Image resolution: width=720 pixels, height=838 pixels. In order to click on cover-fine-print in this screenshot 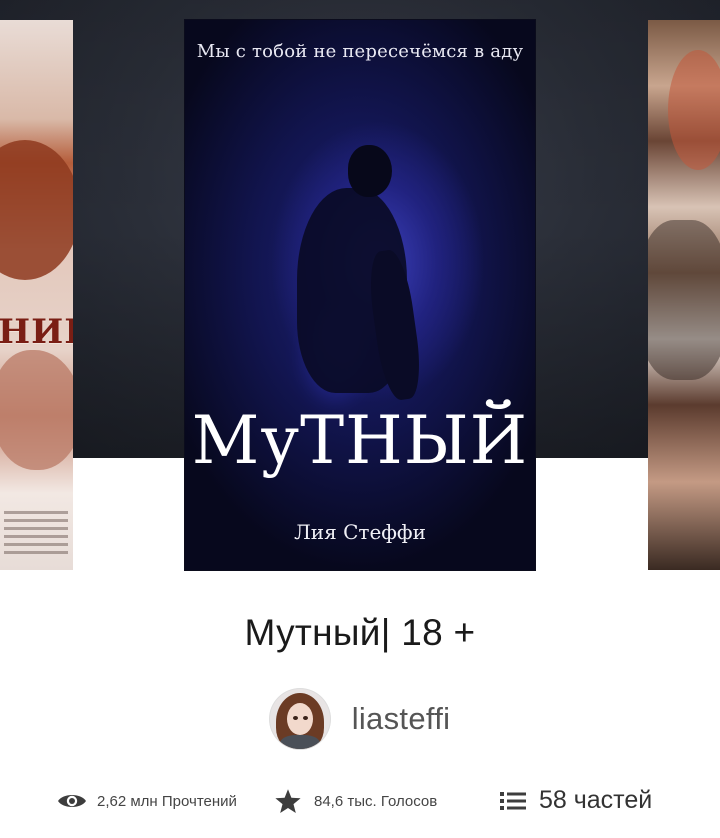, I will do `click(36, 532)`.